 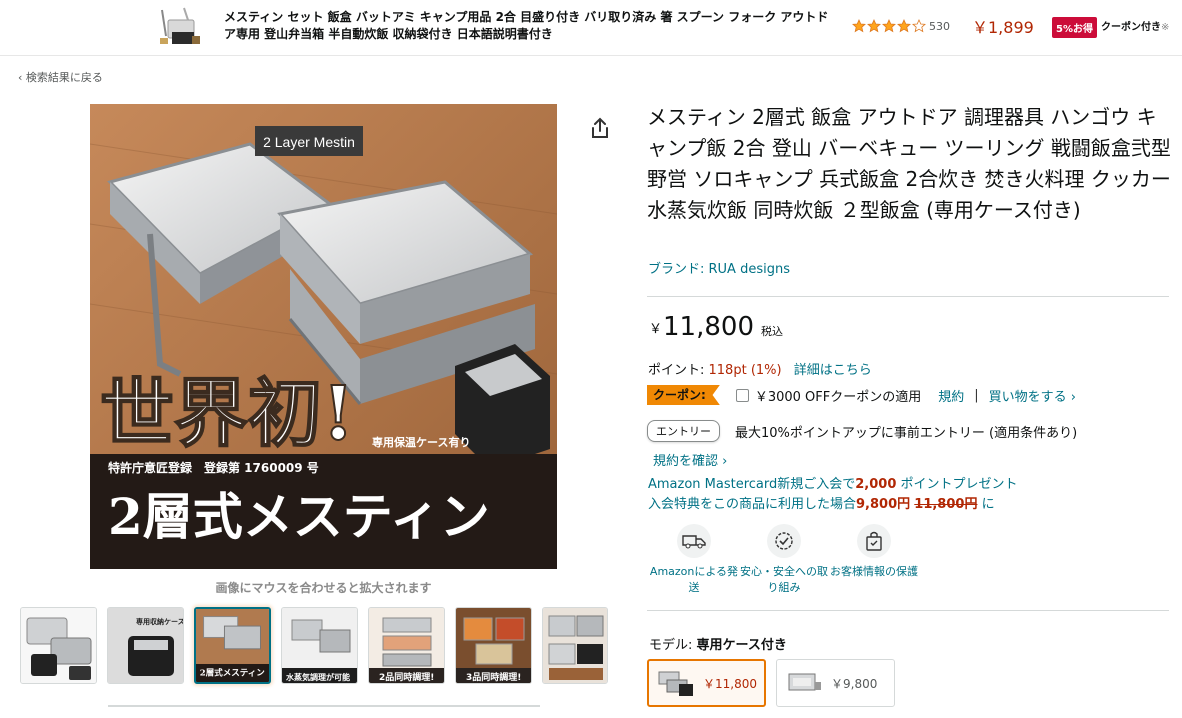 I want to click on model-label-text: モデル:, so click(x=673, y=645).